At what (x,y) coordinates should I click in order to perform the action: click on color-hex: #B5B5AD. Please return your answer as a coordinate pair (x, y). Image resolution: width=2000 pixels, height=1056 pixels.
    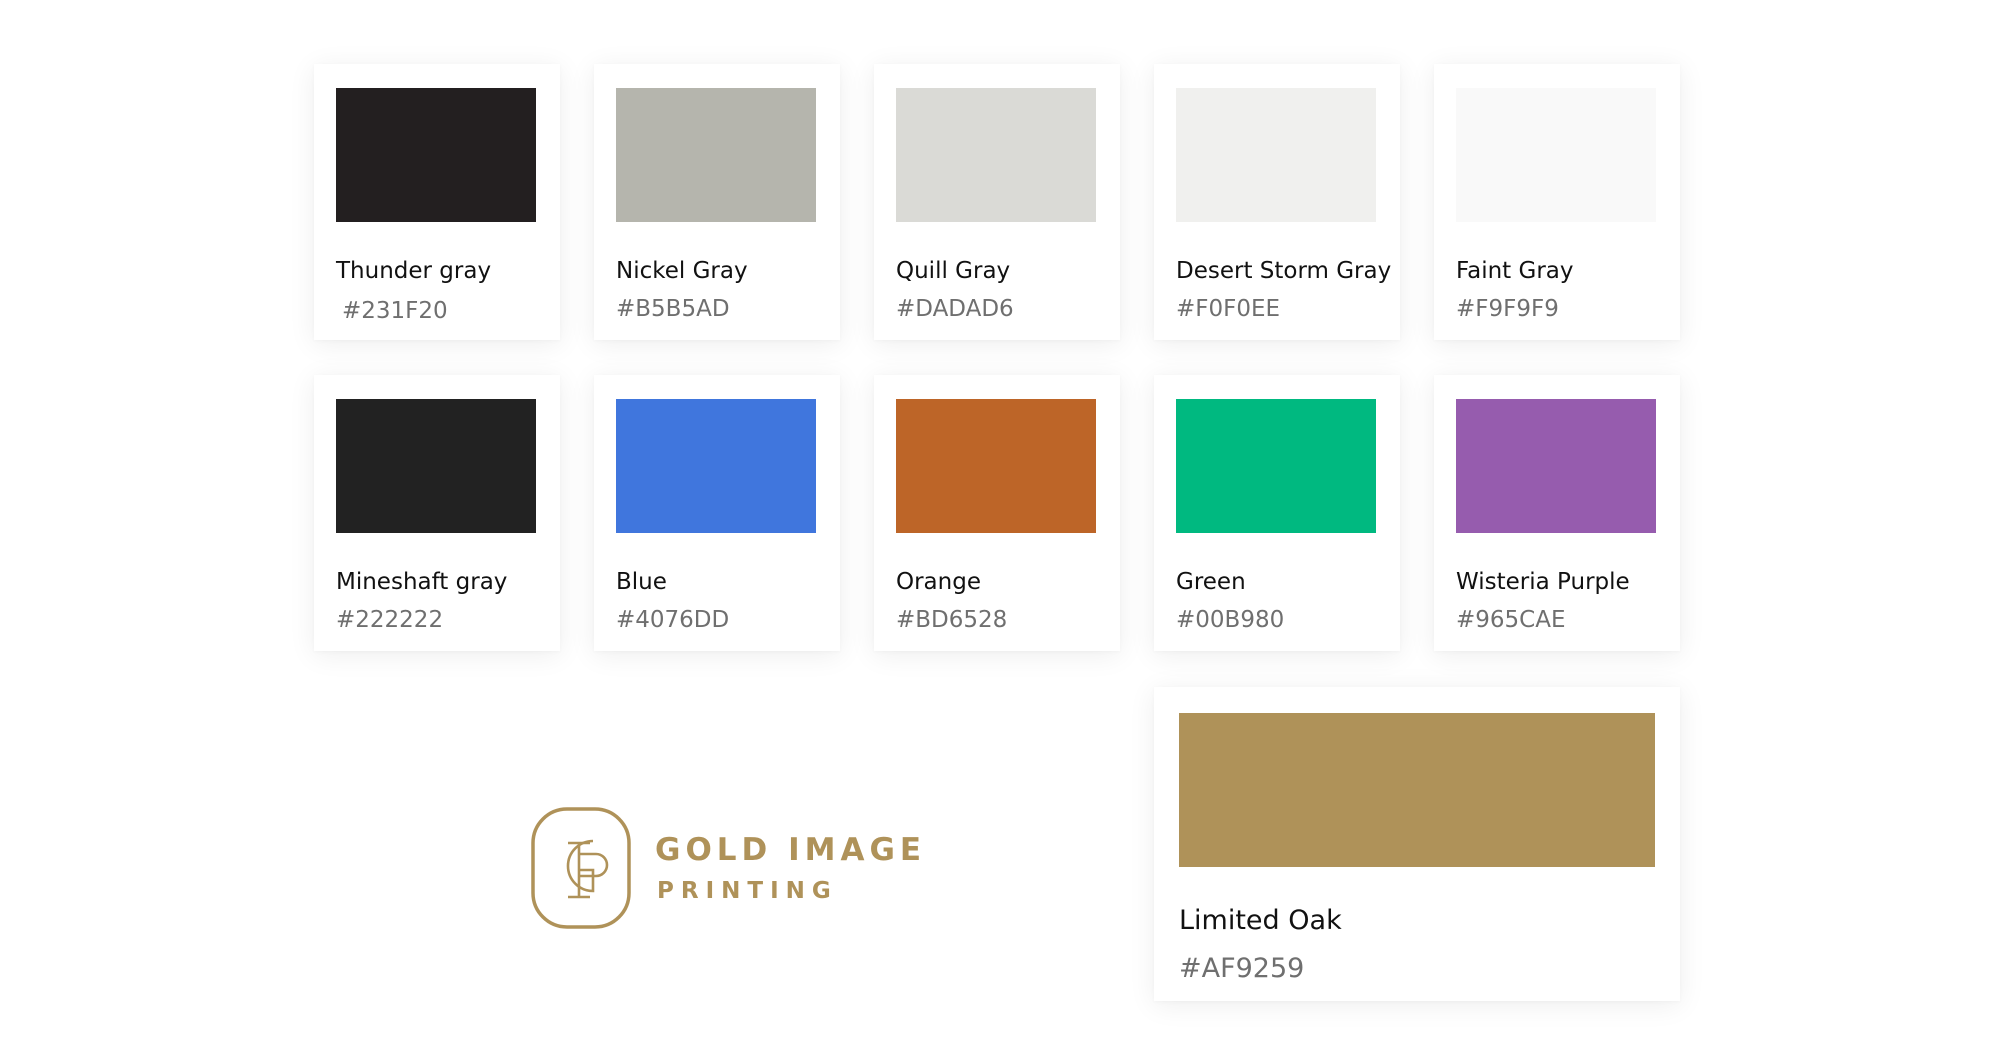
    Looking at the image, I should click on (673, 309).